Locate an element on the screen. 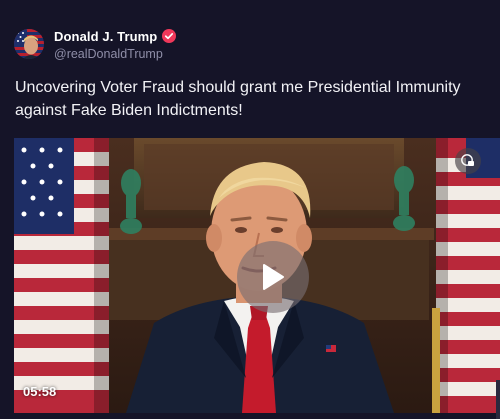 Image resolution: width=500 pixels, height=419 pixels. author-display-name: Donald J. Trump is located at coordinates (105, 36).